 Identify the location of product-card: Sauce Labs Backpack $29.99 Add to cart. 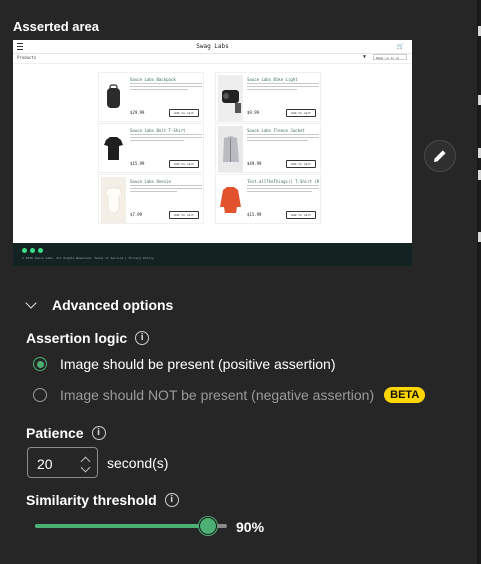
(151, 97).